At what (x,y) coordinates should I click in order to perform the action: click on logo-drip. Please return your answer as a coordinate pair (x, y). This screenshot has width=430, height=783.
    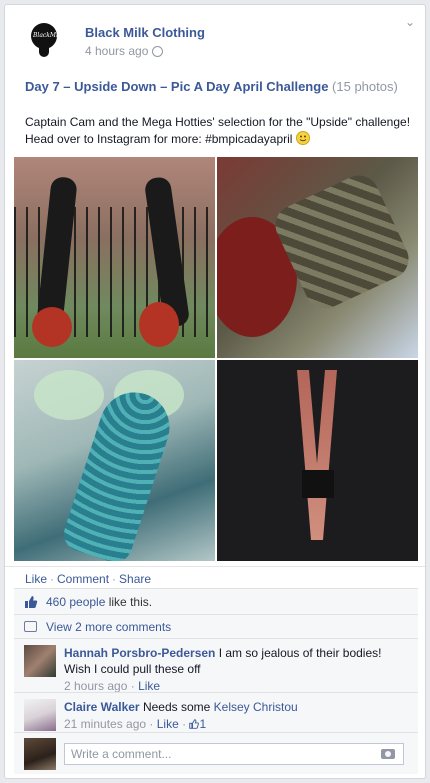
    Looking at the image, I should click on (44, 50).